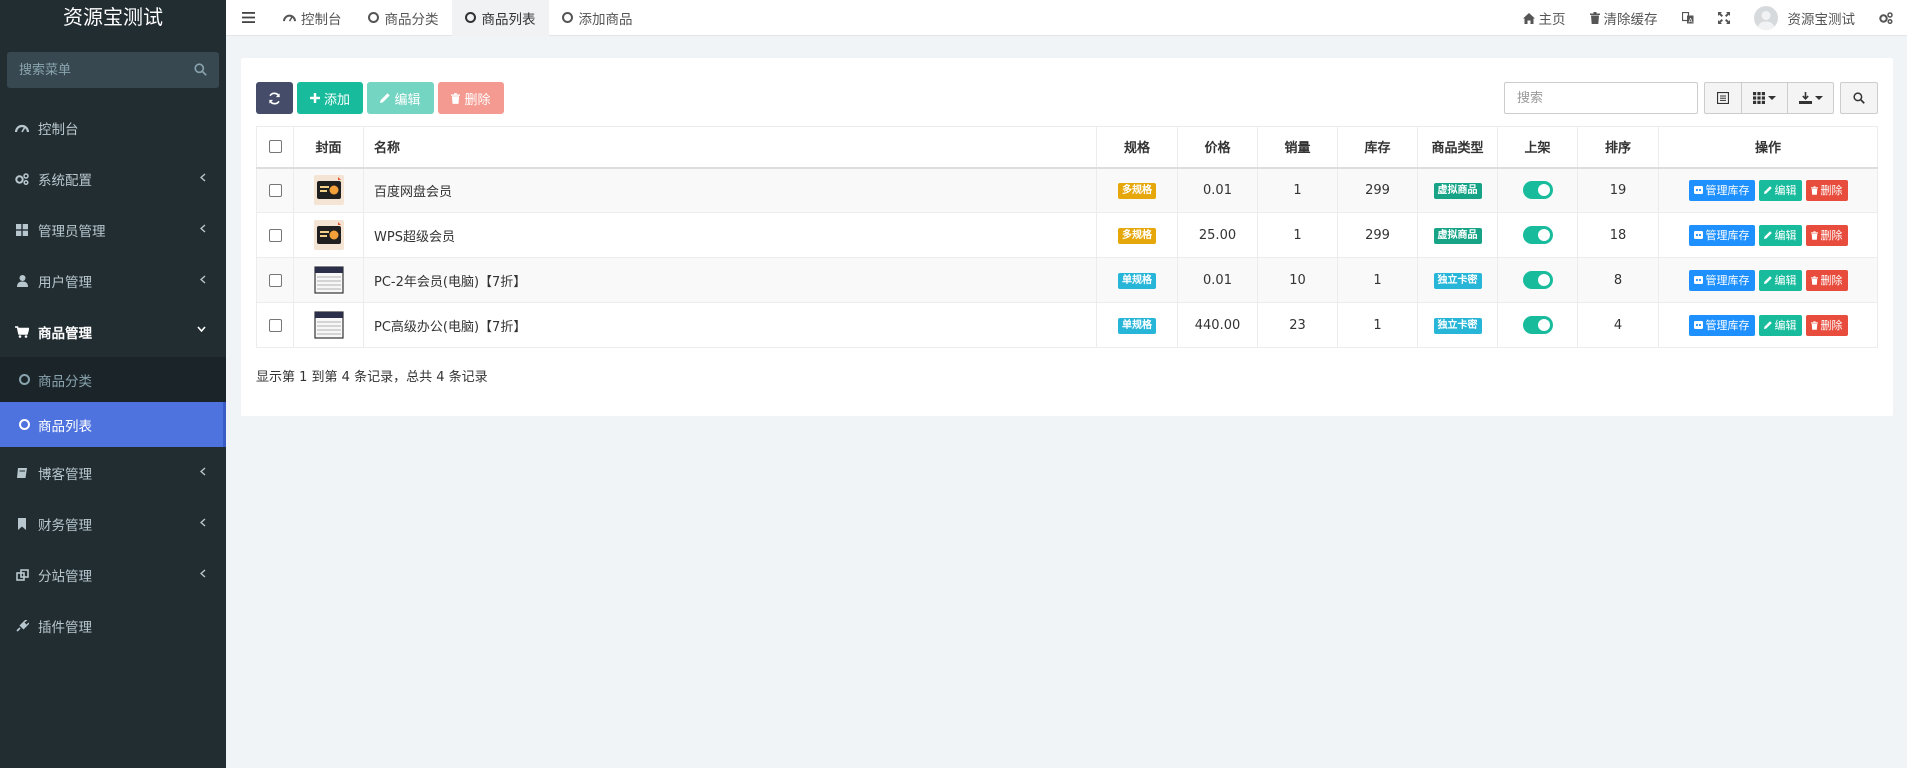 This screenshot has width=1907, height=768. I want to click on tab-categories: 商品分类, so click(403, 18).